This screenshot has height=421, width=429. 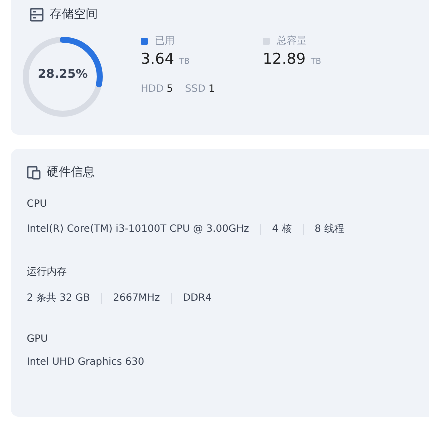 What do you see at coordinates (165, 41) in the screenshot?
I see `legend-label: 已用` at bounding box center [165, 41].